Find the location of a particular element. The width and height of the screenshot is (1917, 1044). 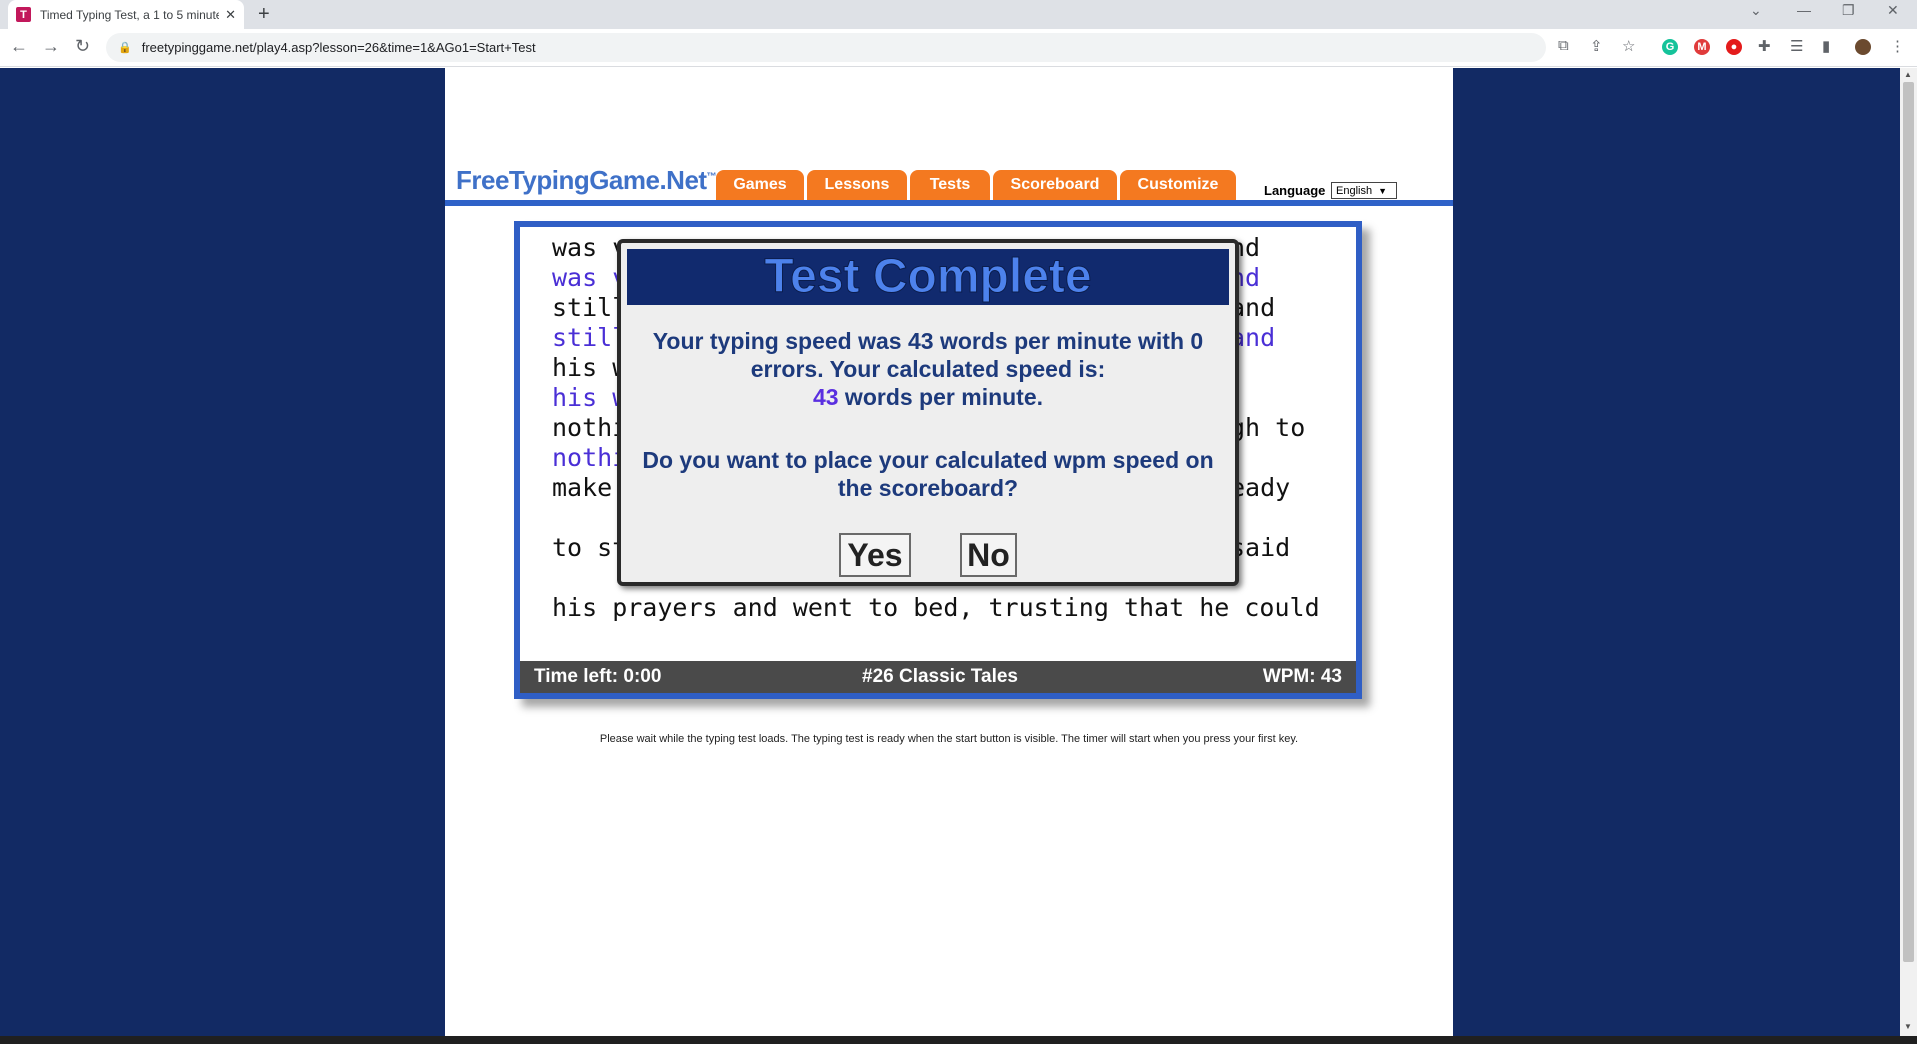

calculated-speed: 43 words per minute. is located at coordinates (928, 397).